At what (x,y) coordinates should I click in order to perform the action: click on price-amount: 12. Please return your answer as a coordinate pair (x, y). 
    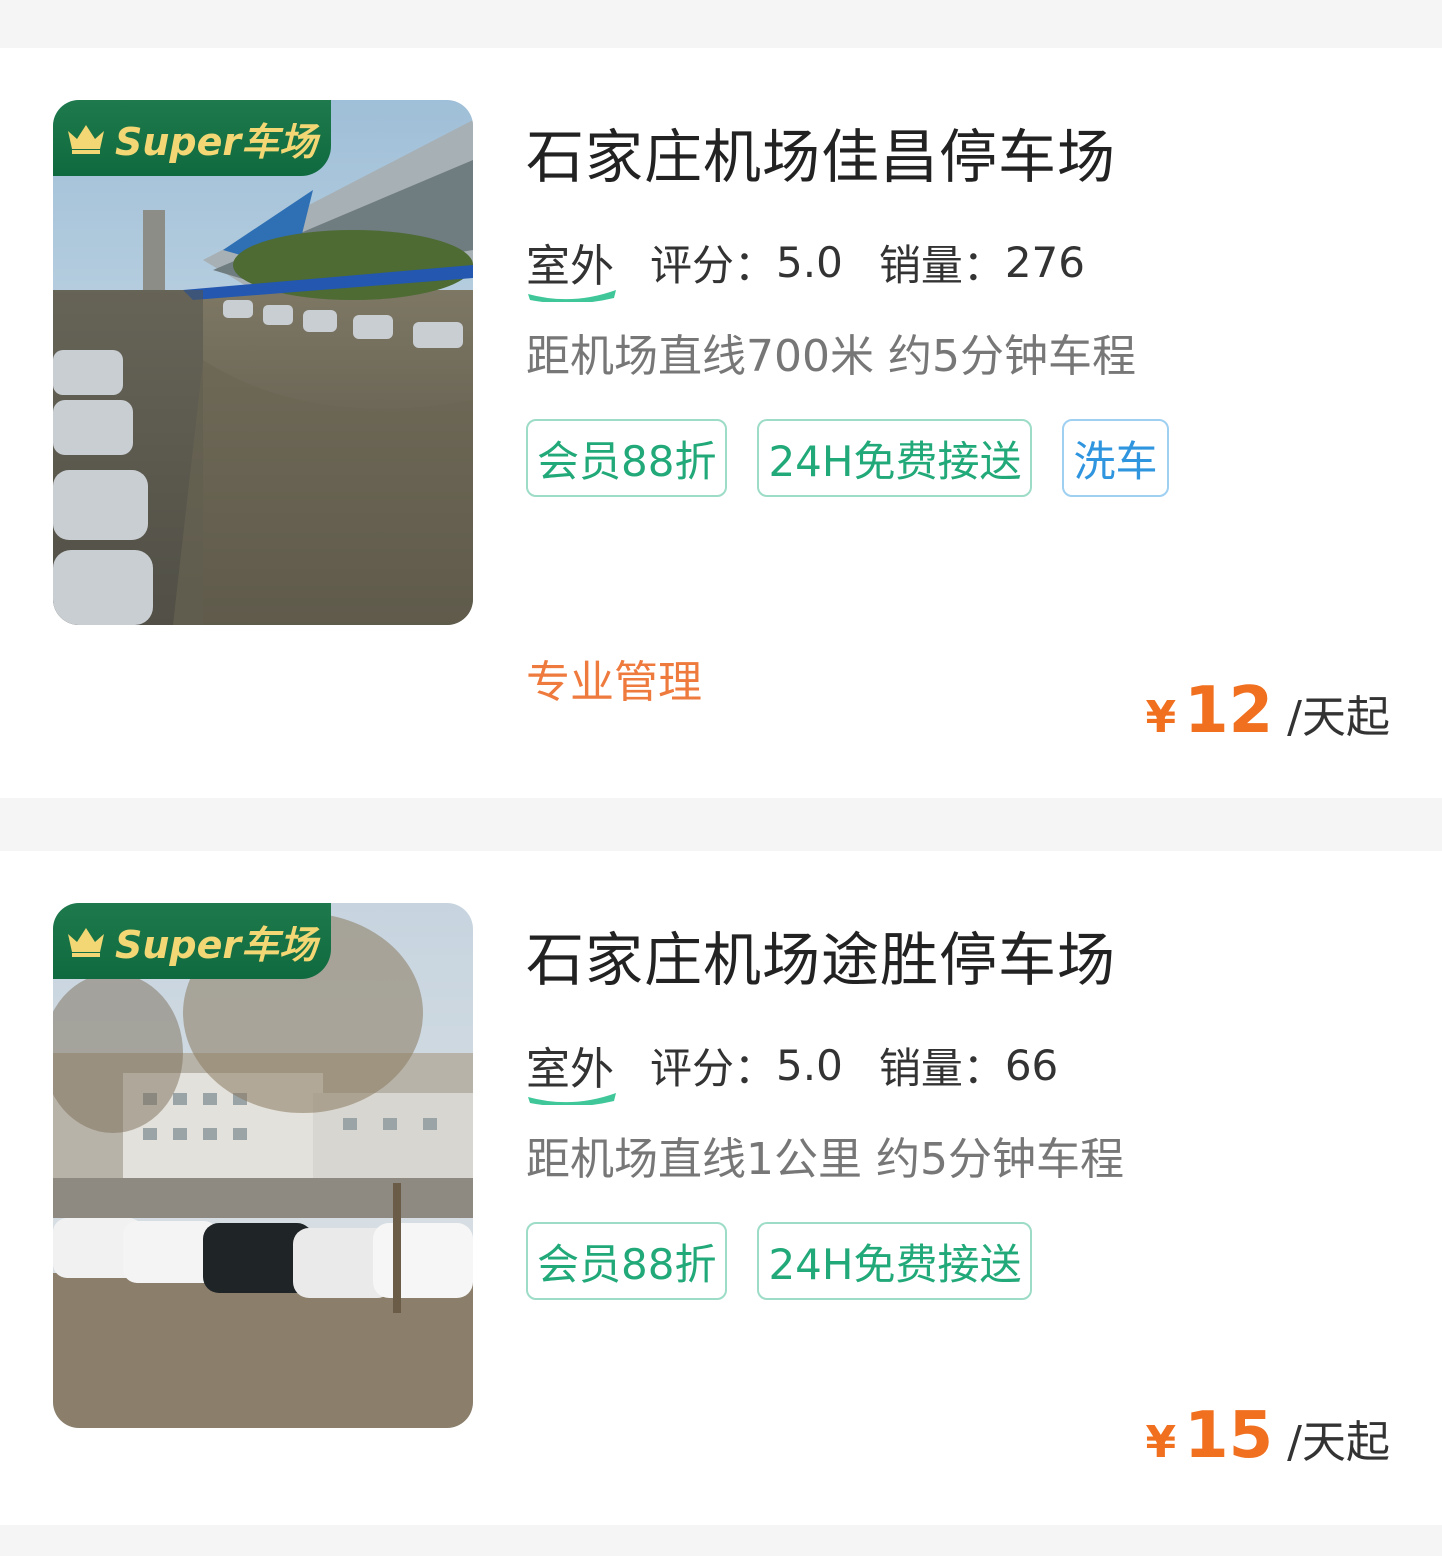
    Looking at the image, I should click on (1229, 711).